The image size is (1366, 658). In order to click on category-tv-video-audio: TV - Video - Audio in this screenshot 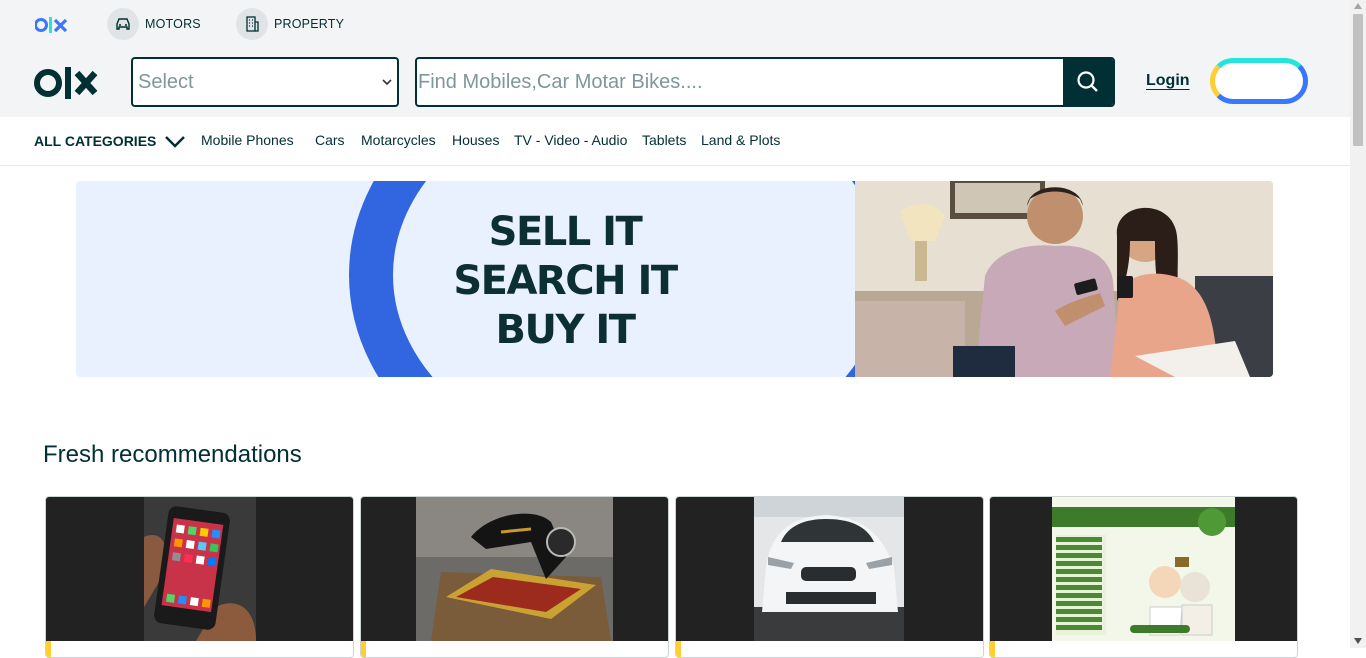, I will do `click(570, 140)`.